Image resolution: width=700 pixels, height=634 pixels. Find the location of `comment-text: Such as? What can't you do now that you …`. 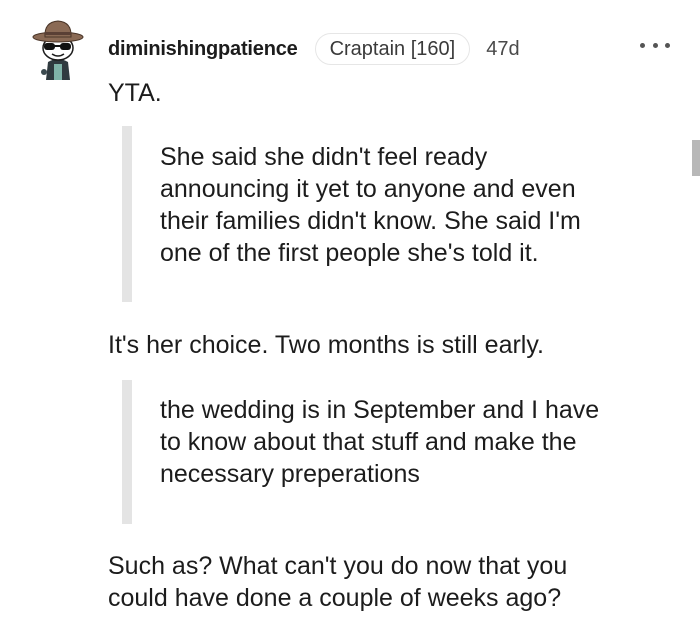

comment-text: Such as? What can't you do now that you … is located at coordinates (337, 582).